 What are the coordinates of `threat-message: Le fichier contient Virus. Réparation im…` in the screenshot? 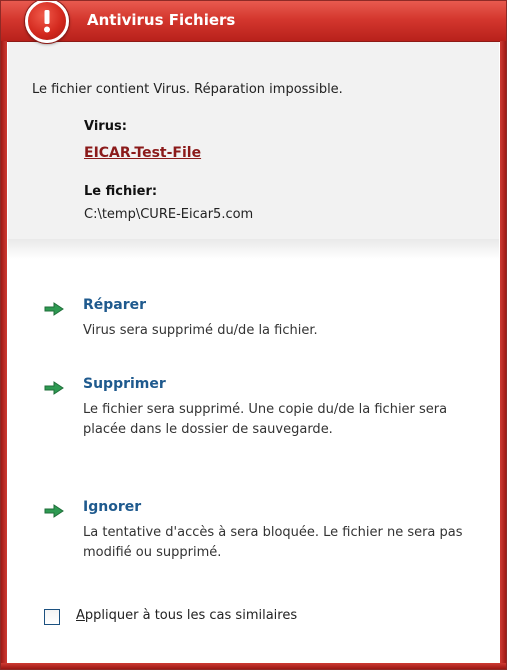 It's located at (187, 89).